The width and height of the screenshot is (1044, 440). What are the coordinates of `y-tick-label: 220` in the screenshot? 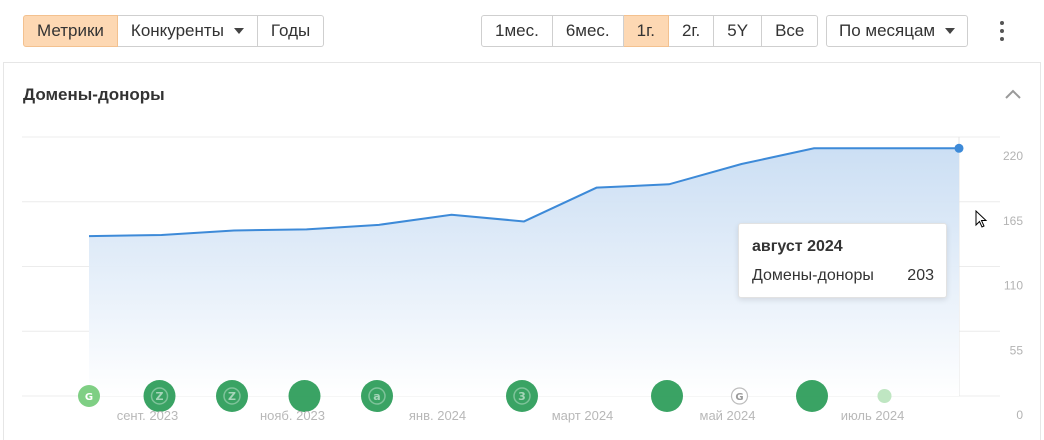 It's located at (1013, 156).